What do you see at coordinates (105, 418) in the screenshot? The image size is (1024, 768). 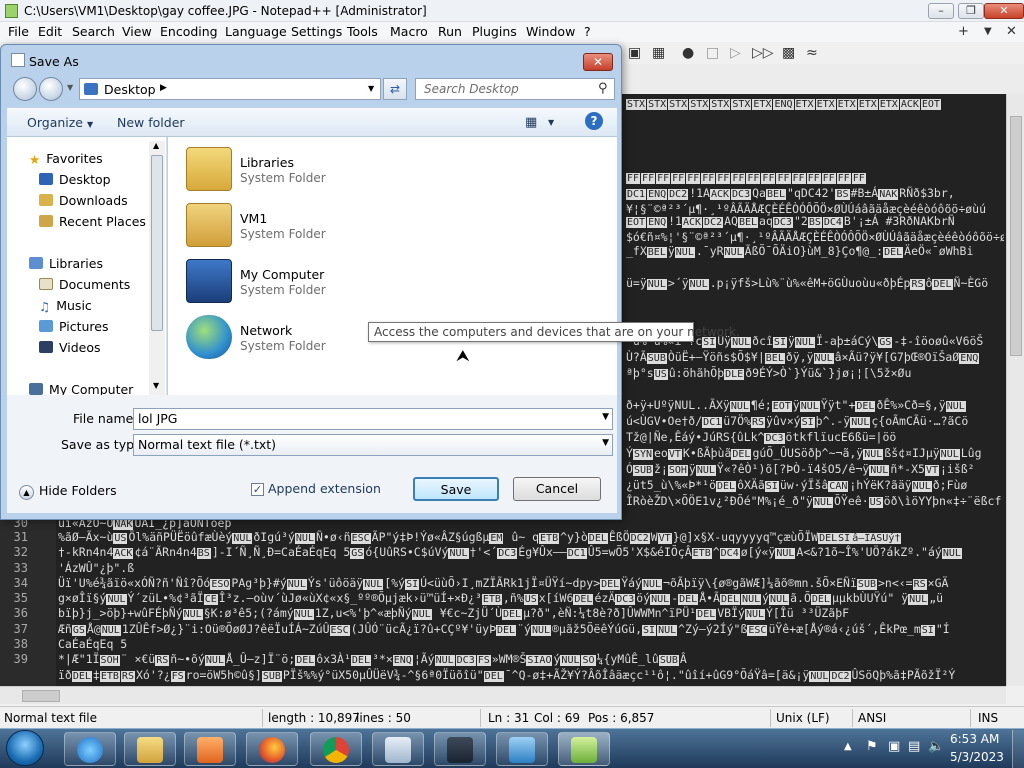 I see `file-name-label: File name:` at bounding box center [105, 418].